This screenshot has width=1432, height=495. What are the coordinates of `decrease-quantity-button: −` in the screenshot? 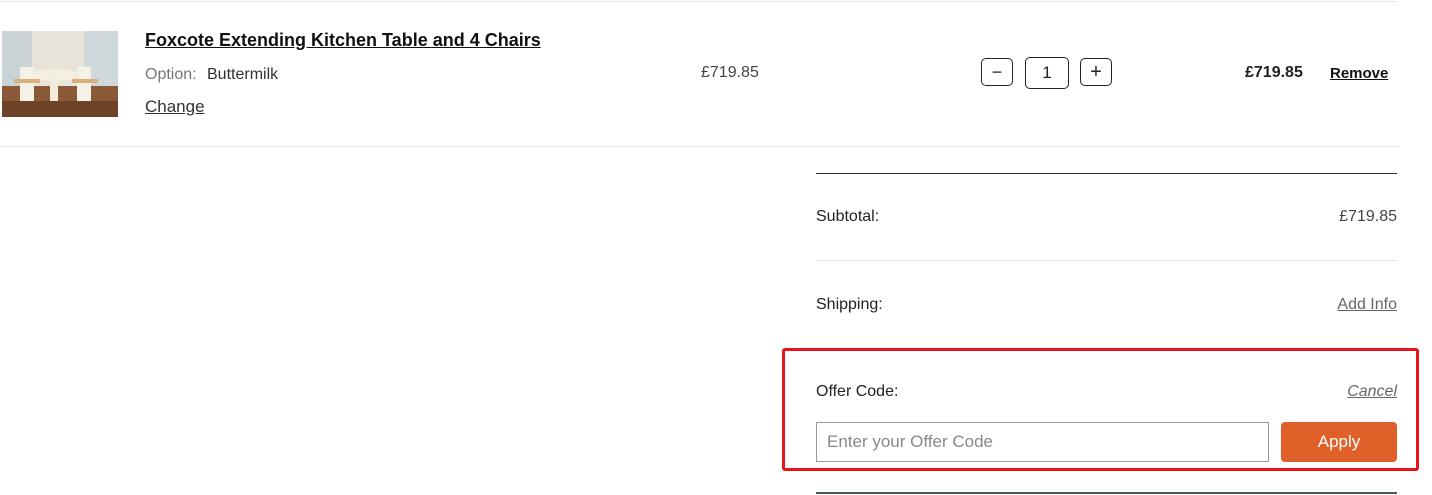 It's located at (997, 72).